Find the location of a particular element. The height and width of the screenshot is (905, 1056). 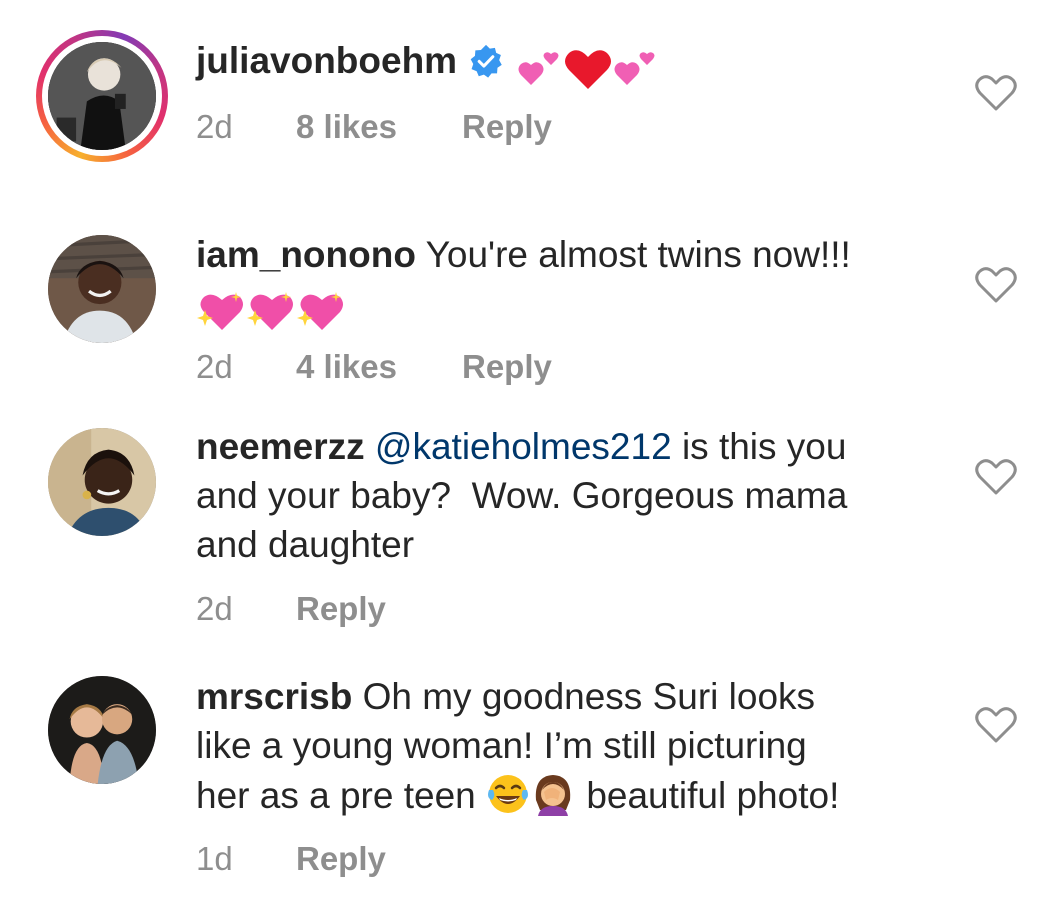

comment-text: like a young woman! I’m still picturing is located at coordinates (501, 745).